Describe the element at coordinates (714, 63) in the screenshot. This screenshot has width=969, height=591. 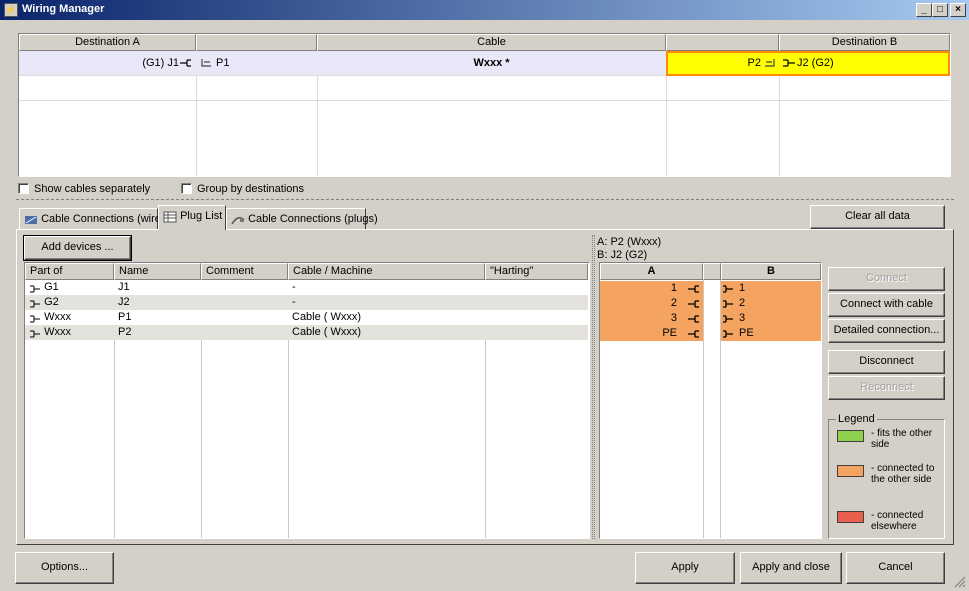
I see `plug-b-cell: P2` at that location.